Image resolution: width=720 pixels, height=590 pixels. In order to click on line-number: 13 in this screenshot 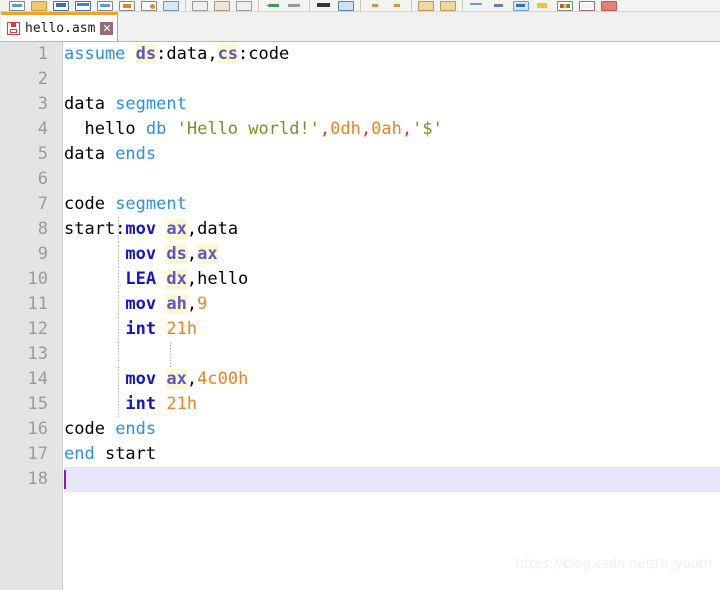, I will do `click(37, 354)`.